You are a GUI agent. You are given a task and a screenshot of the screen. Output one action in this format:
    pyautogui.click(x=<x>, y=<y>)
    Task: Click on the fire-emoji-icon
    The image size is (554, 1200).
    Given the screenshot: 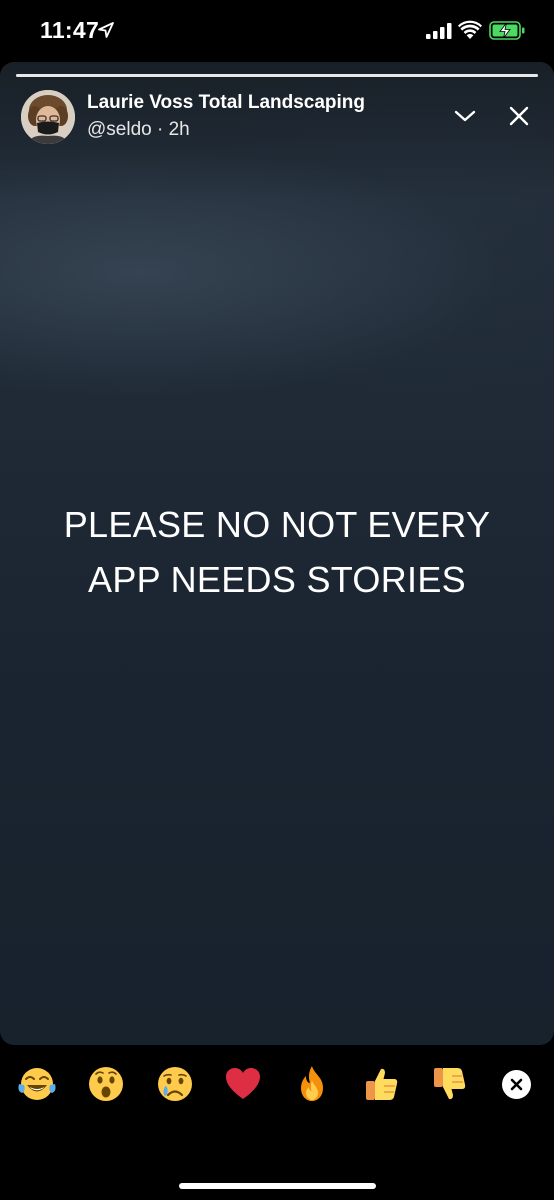 What is the action you would take?
    pyautogui.click(x=312, y=1084)
    